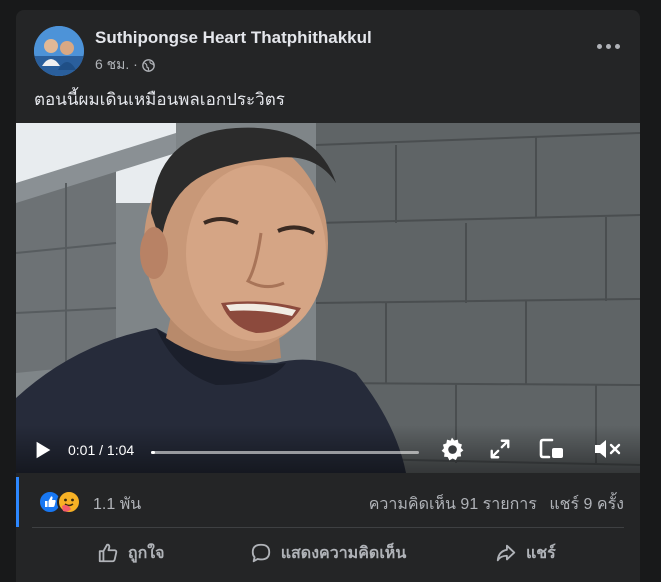 This screenshot has height=582, width=661. I want to click on play-icon, so click(43, 450).